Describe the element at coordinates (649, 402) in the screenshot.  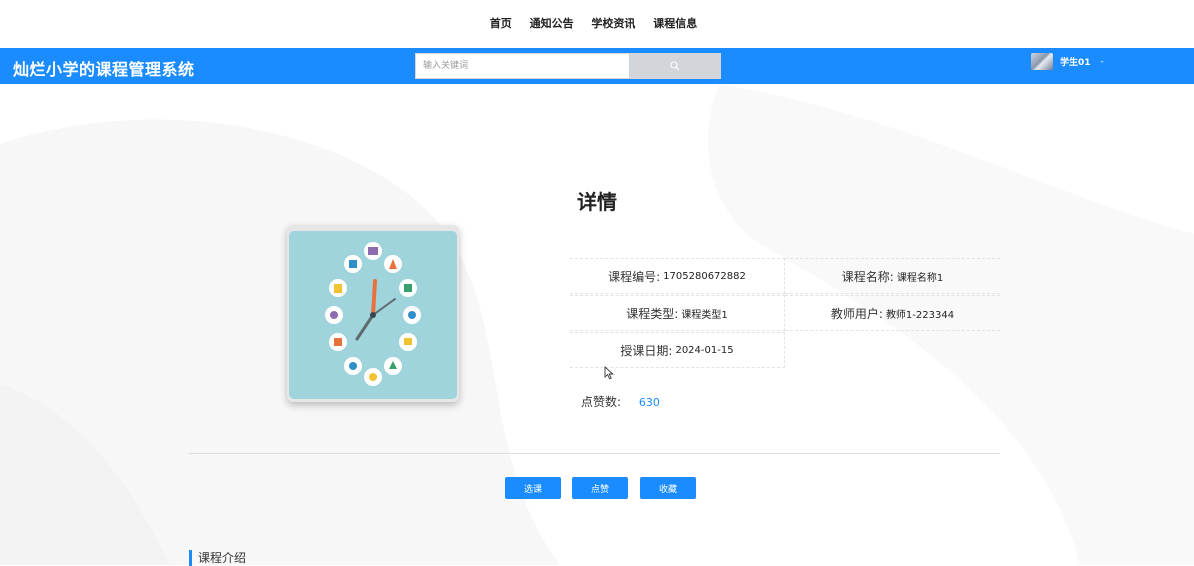
I see `like-count-value: 630` at that location.